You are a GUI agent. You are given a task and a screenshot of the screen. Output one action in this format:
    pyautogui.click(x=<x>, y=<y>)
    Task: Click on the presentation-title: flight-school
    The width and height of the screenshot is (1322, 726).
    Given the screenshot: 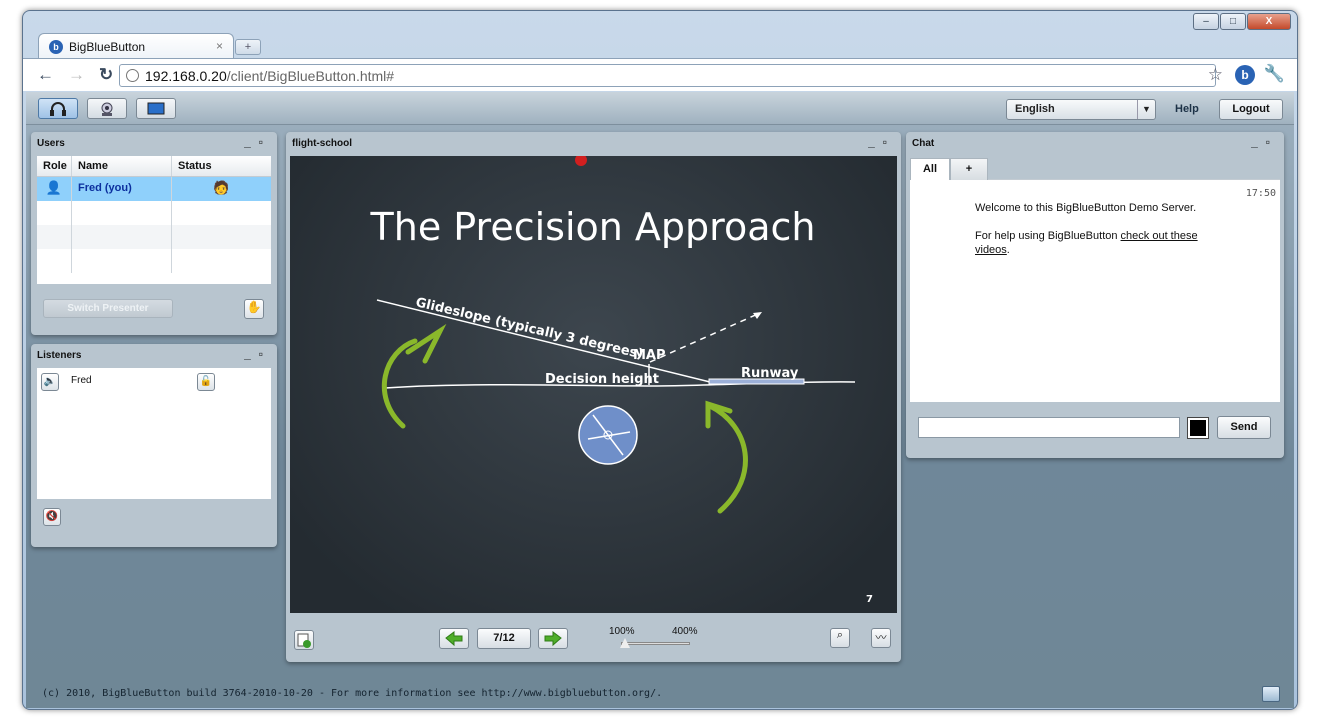 What is the action you would take?
    pyautogui.click(x=322, y=143)
    